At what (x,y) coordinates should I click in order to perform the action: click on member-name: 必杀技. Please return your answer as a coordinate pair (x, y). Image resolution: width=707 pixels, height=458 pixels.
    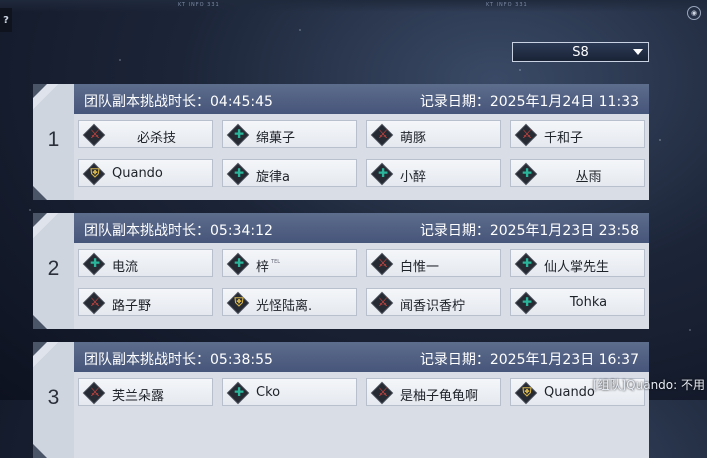
    Looking at the image, I should click on (156, 136).